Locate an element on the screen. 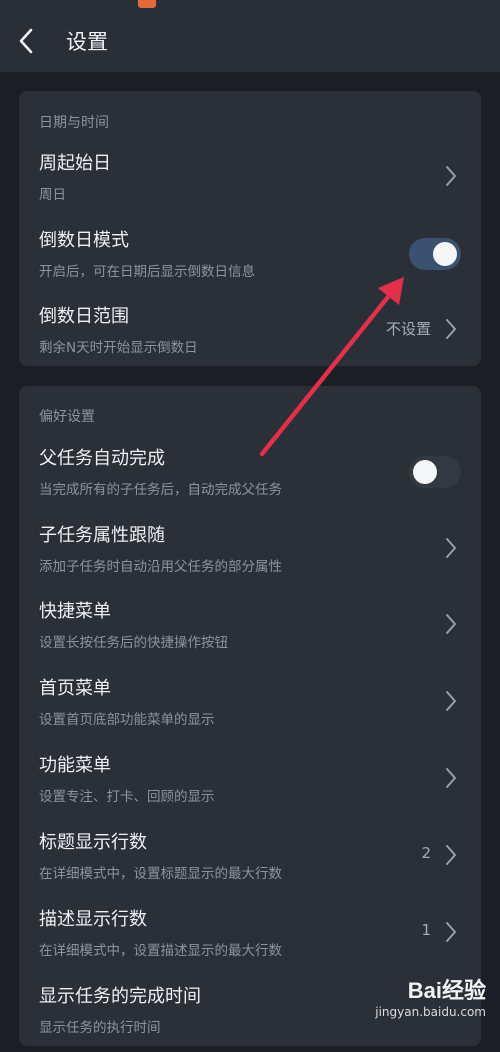 This screenshot has height=1052, width=500. parent-auto-complete-toggle is located at coordinates (435, 472).